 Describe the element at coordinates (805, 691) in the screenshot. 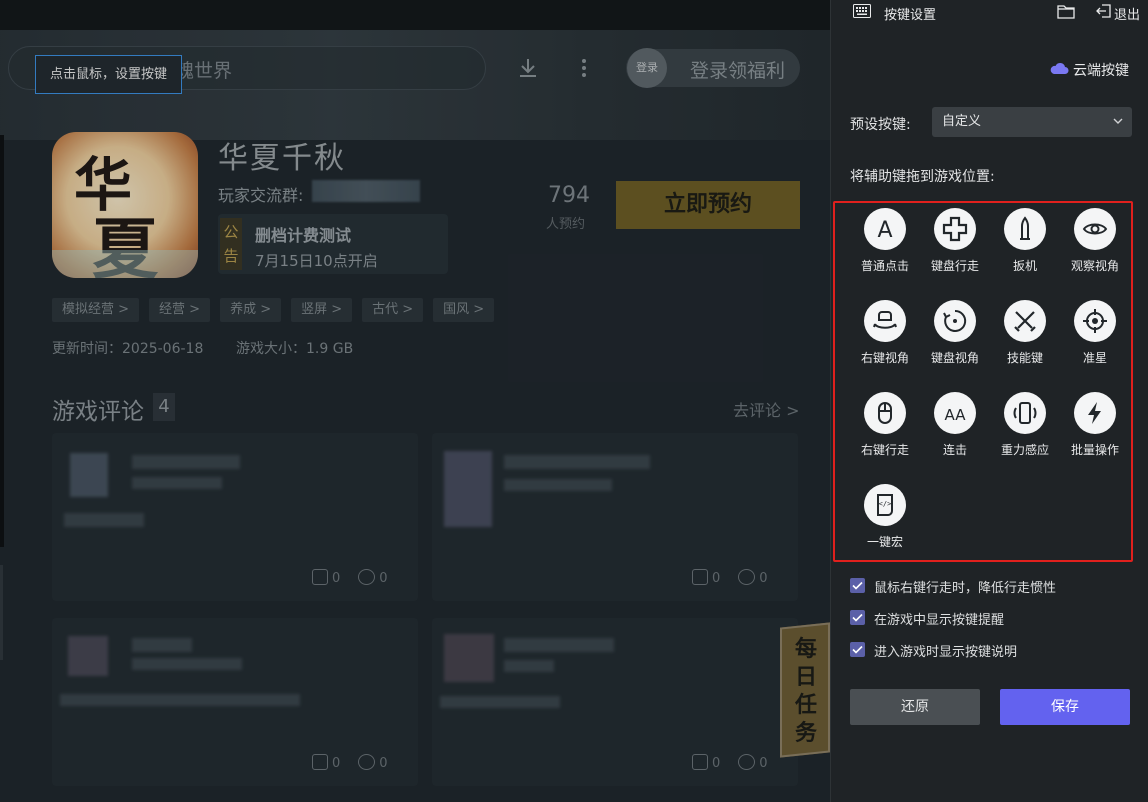

I see `daily-task-text: 每日任务` at that location.